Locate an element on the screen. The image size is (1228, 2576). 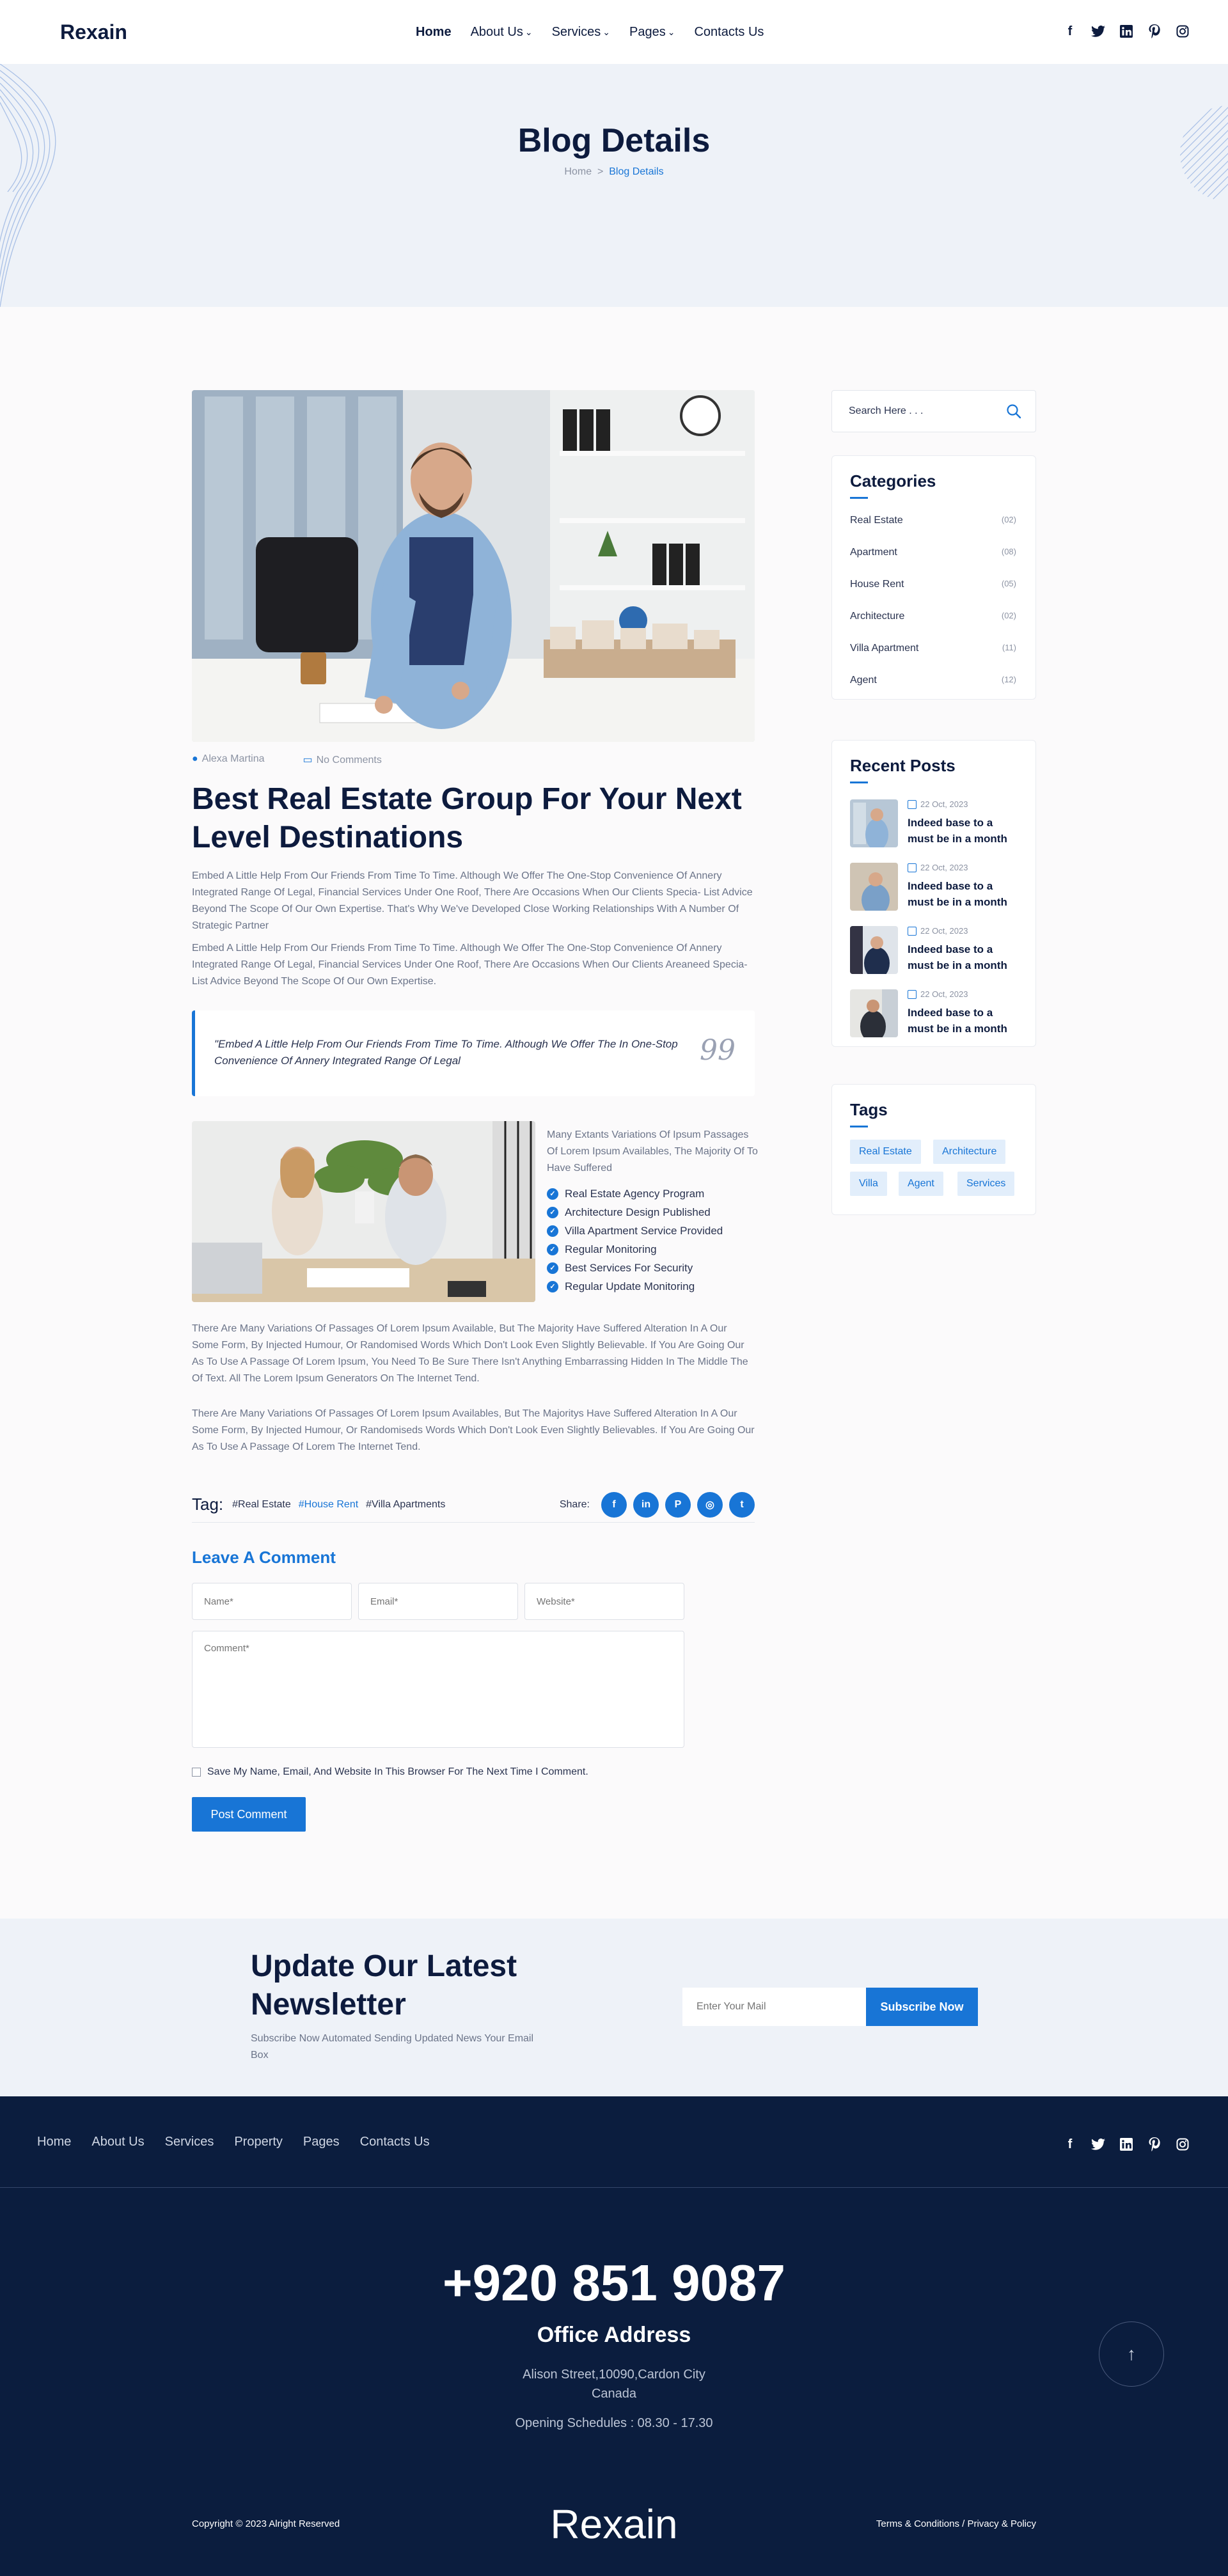
list-item: ✓ Regular Update Monitoring is located at coordinates (635, 1286).